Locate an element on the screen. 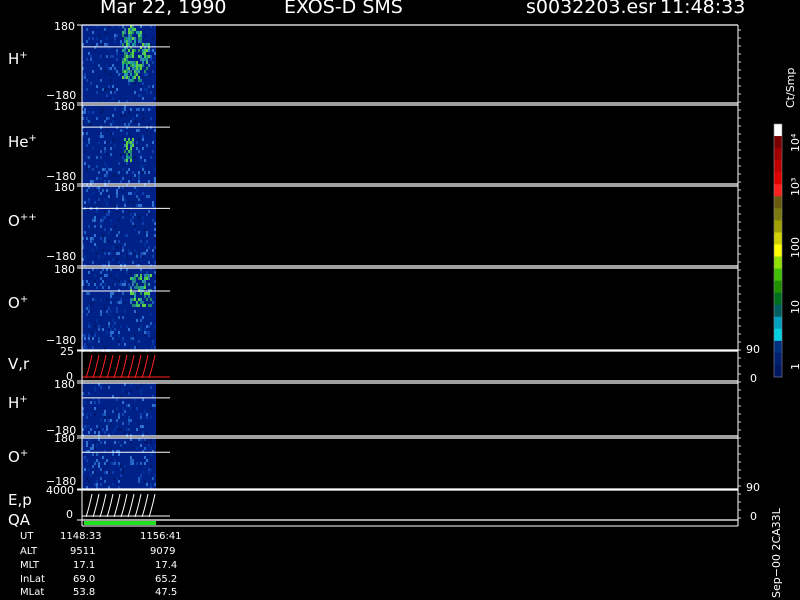 This screenshot has height=600, width=800. colorbar-tick-1000: 10³ is located at coordinates (794, 186).